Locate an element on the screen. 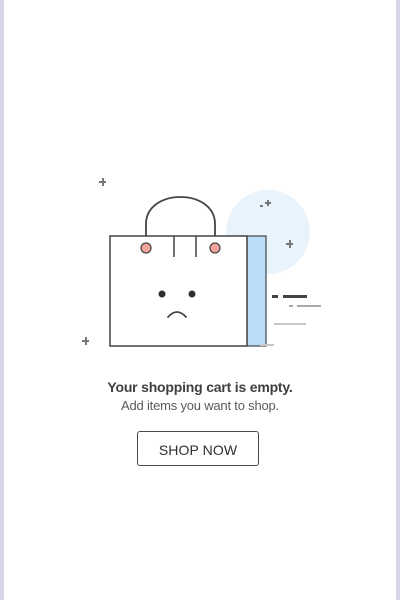  left-eye-shape is located at coordinates (162, 294).